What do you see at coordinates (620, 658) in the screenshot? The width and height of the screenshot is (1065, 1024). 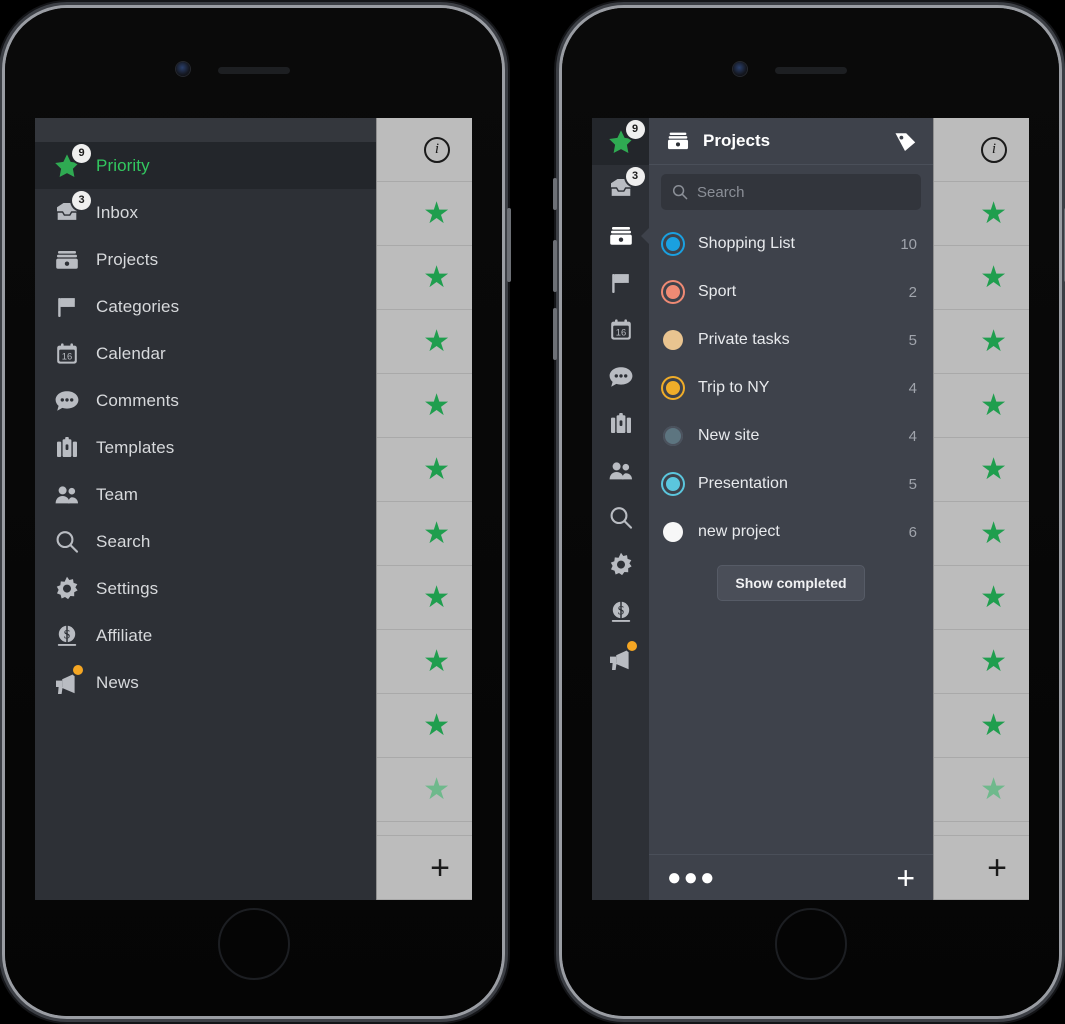 I see `rail-item-megaphone` at bounding box center [620, 658].